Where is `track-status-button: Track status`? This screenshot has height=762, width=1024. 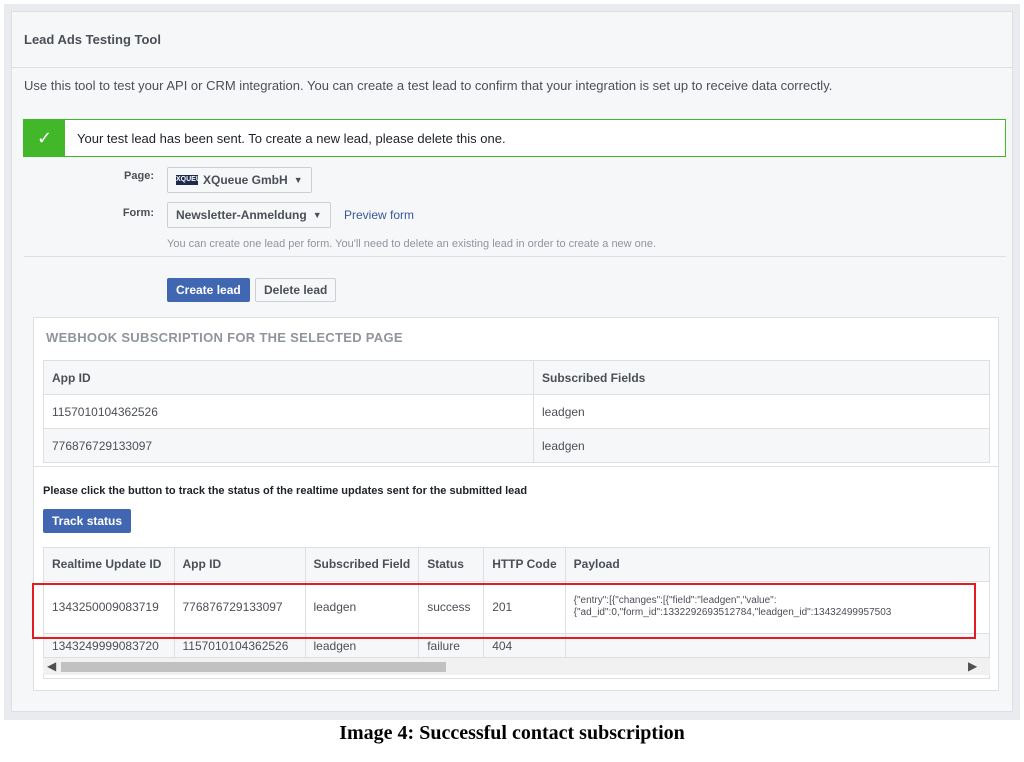 track-status-button: Track status is located at coordinates (87, 521).